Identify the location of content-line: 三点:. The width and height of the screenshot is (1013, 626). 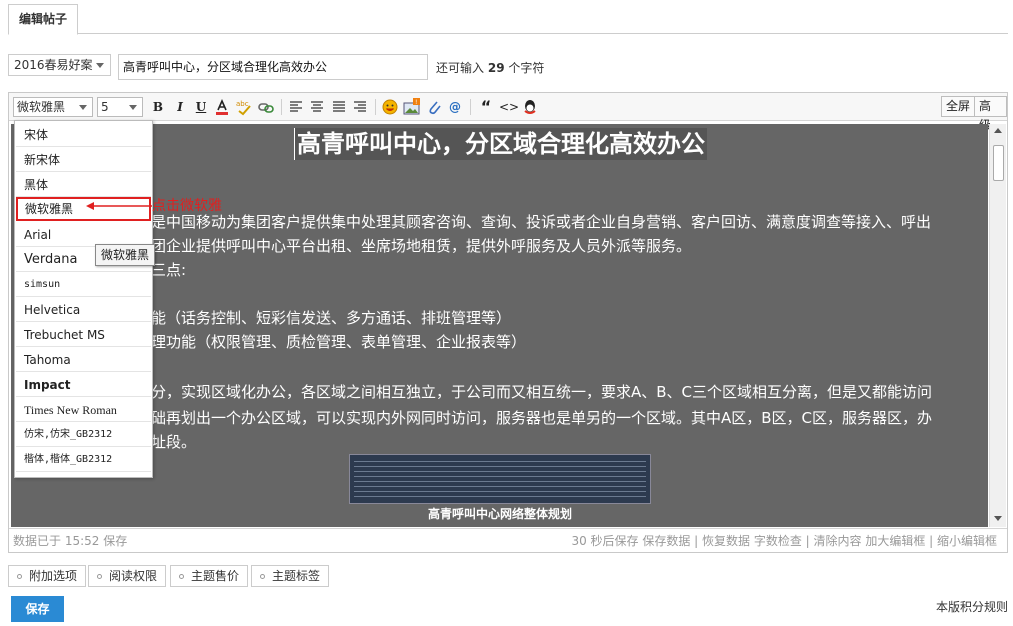
(169, 270).